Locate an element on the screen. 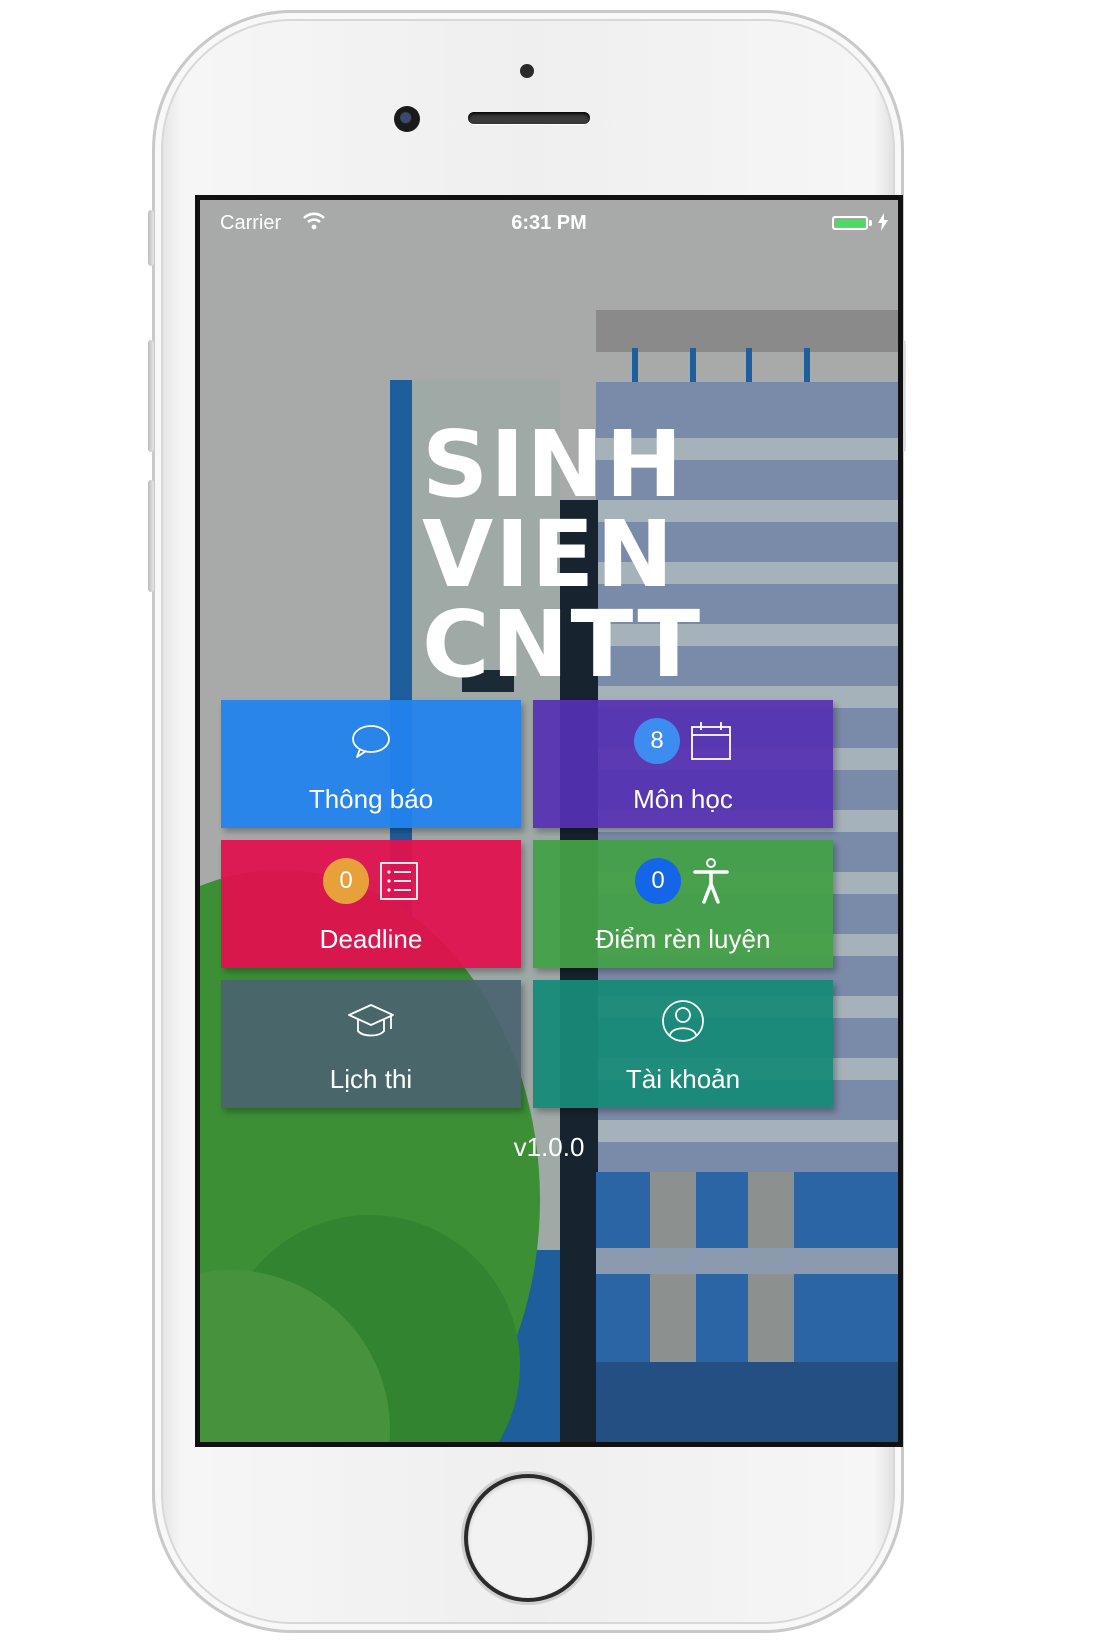 The width and height of the screenshot is (1109, 1643). tile-label: Thông báo is located at coordinates (371, 799).